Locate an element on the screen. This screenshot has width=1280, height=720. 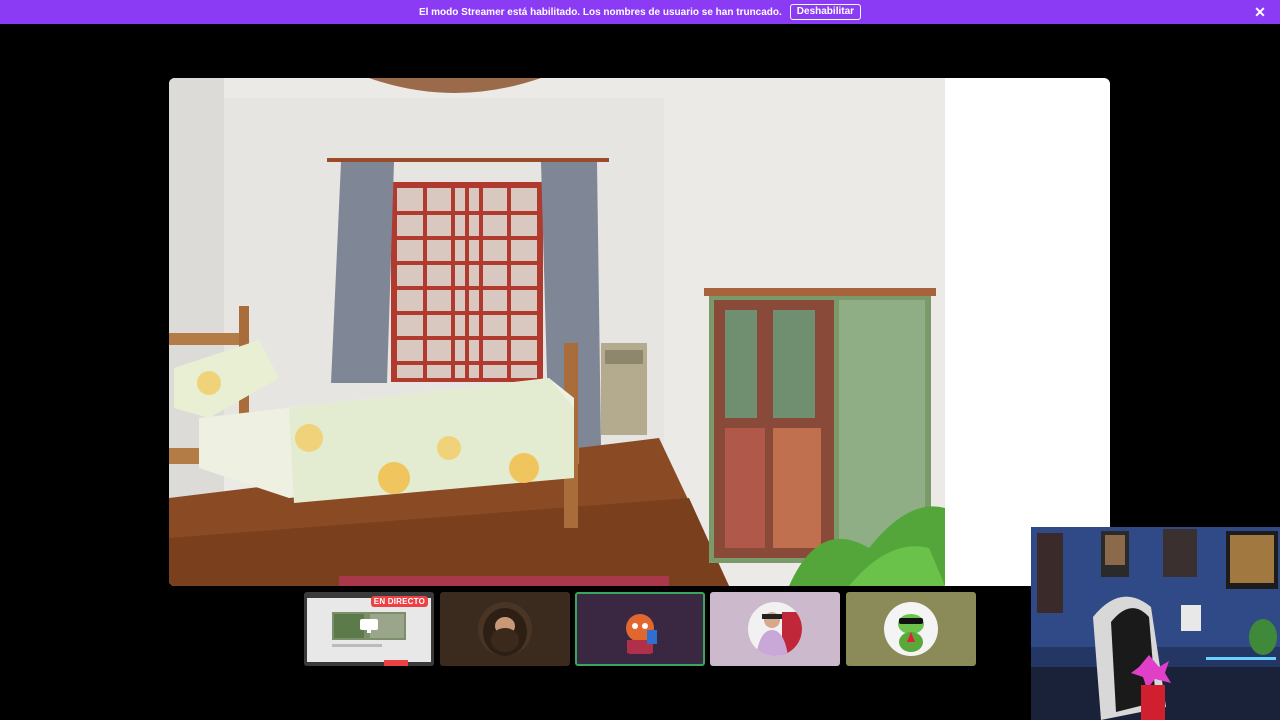
tile-screen-share: EN DIRECTO is located at coordinates (369, 629).